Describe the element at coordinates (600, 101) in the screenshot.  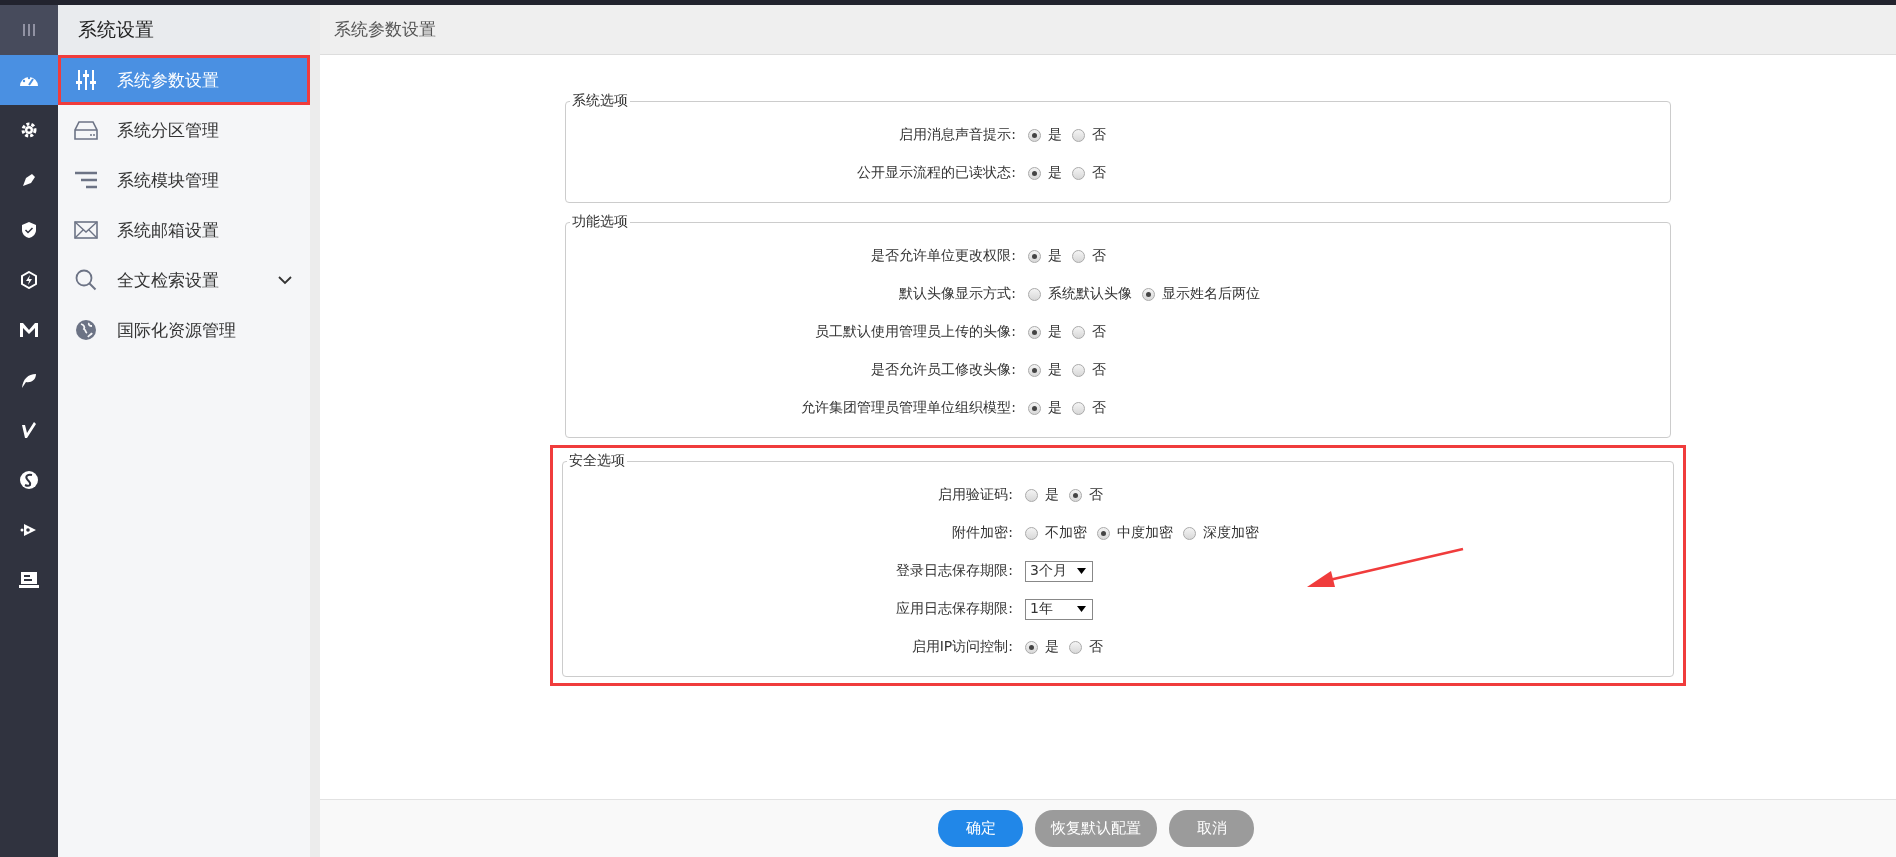
I see `group-legend: 系统选项` at that location.